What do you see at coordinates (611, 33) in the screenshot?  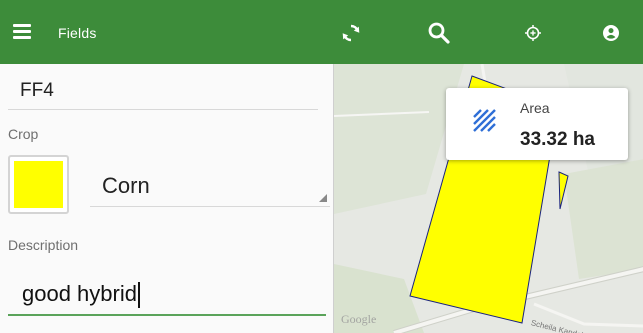 I see `account-icon` at bounding box center [611, 33].